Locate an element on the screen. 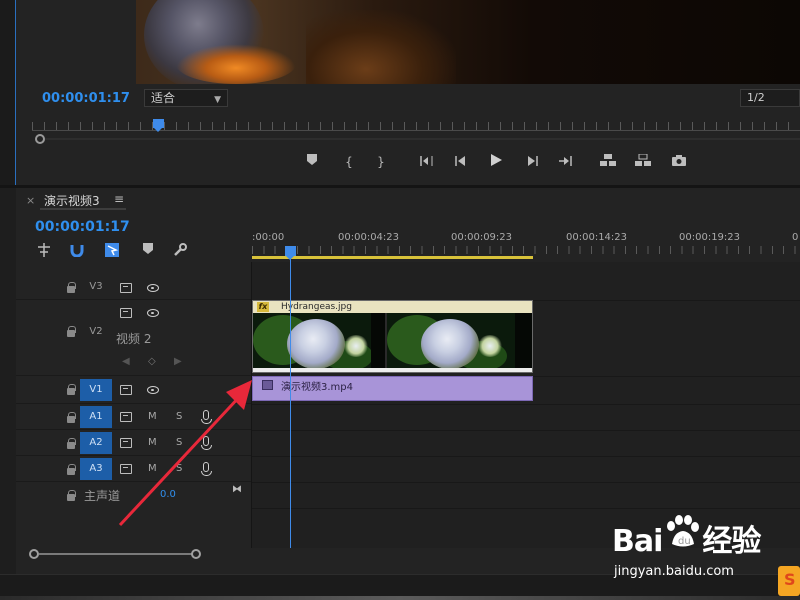 The height and width of the screenshot is (600, 800). ruler-label: 00:00:09:23 is located at coordinates (482, 237).